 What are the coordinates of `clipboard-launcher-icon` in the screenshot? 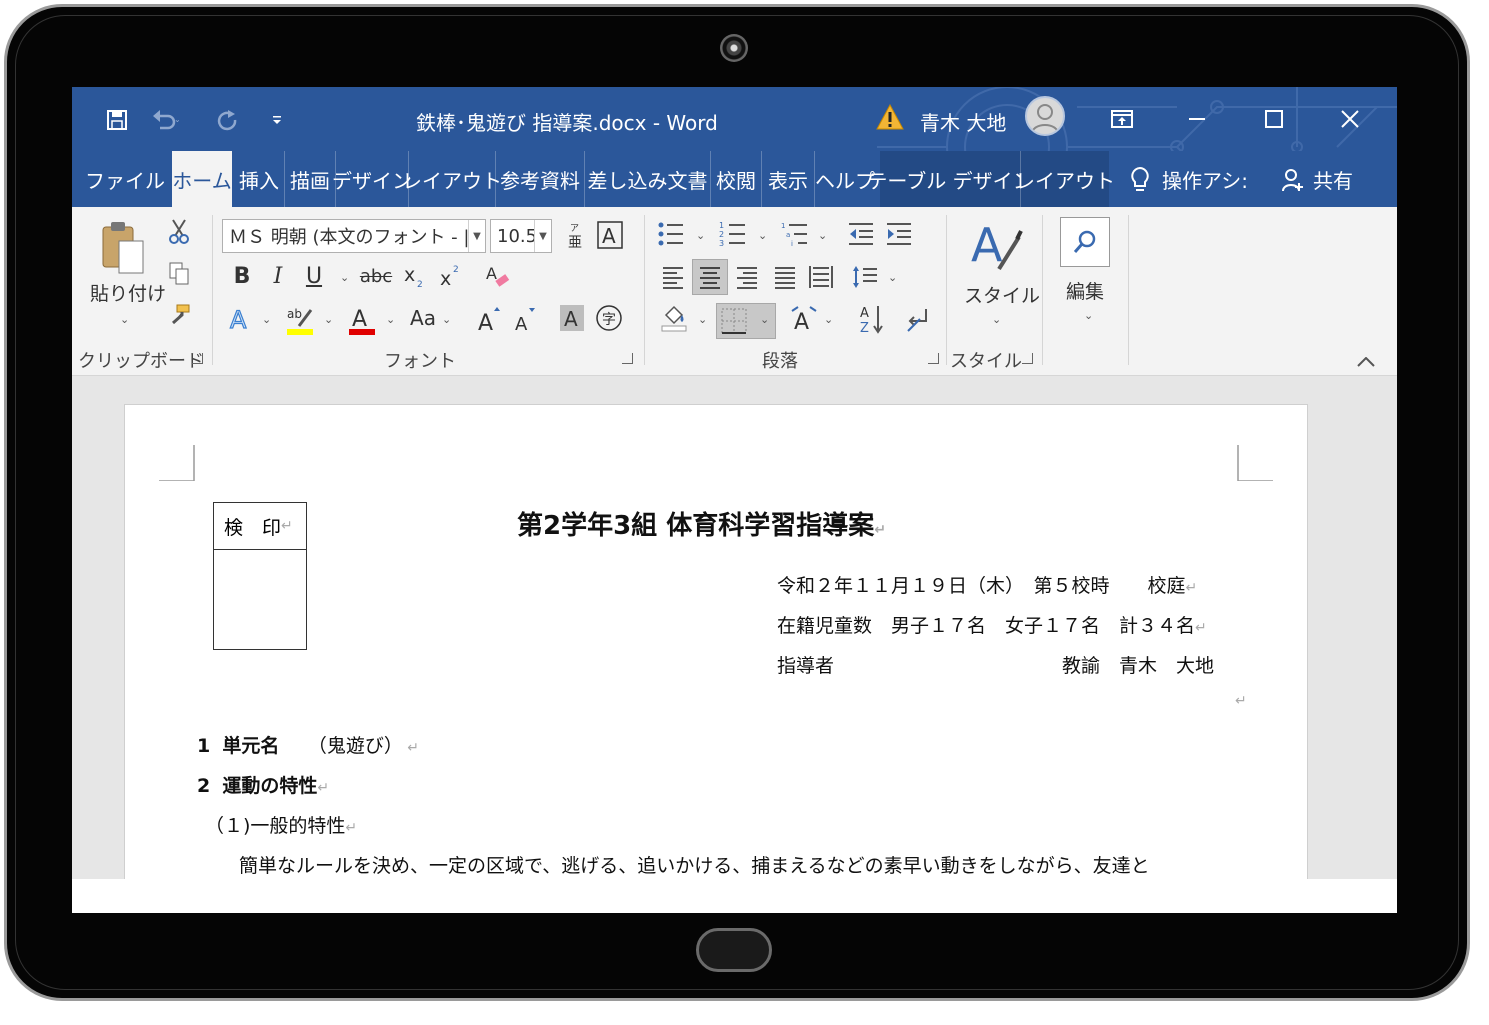 It's located at (197, 358).